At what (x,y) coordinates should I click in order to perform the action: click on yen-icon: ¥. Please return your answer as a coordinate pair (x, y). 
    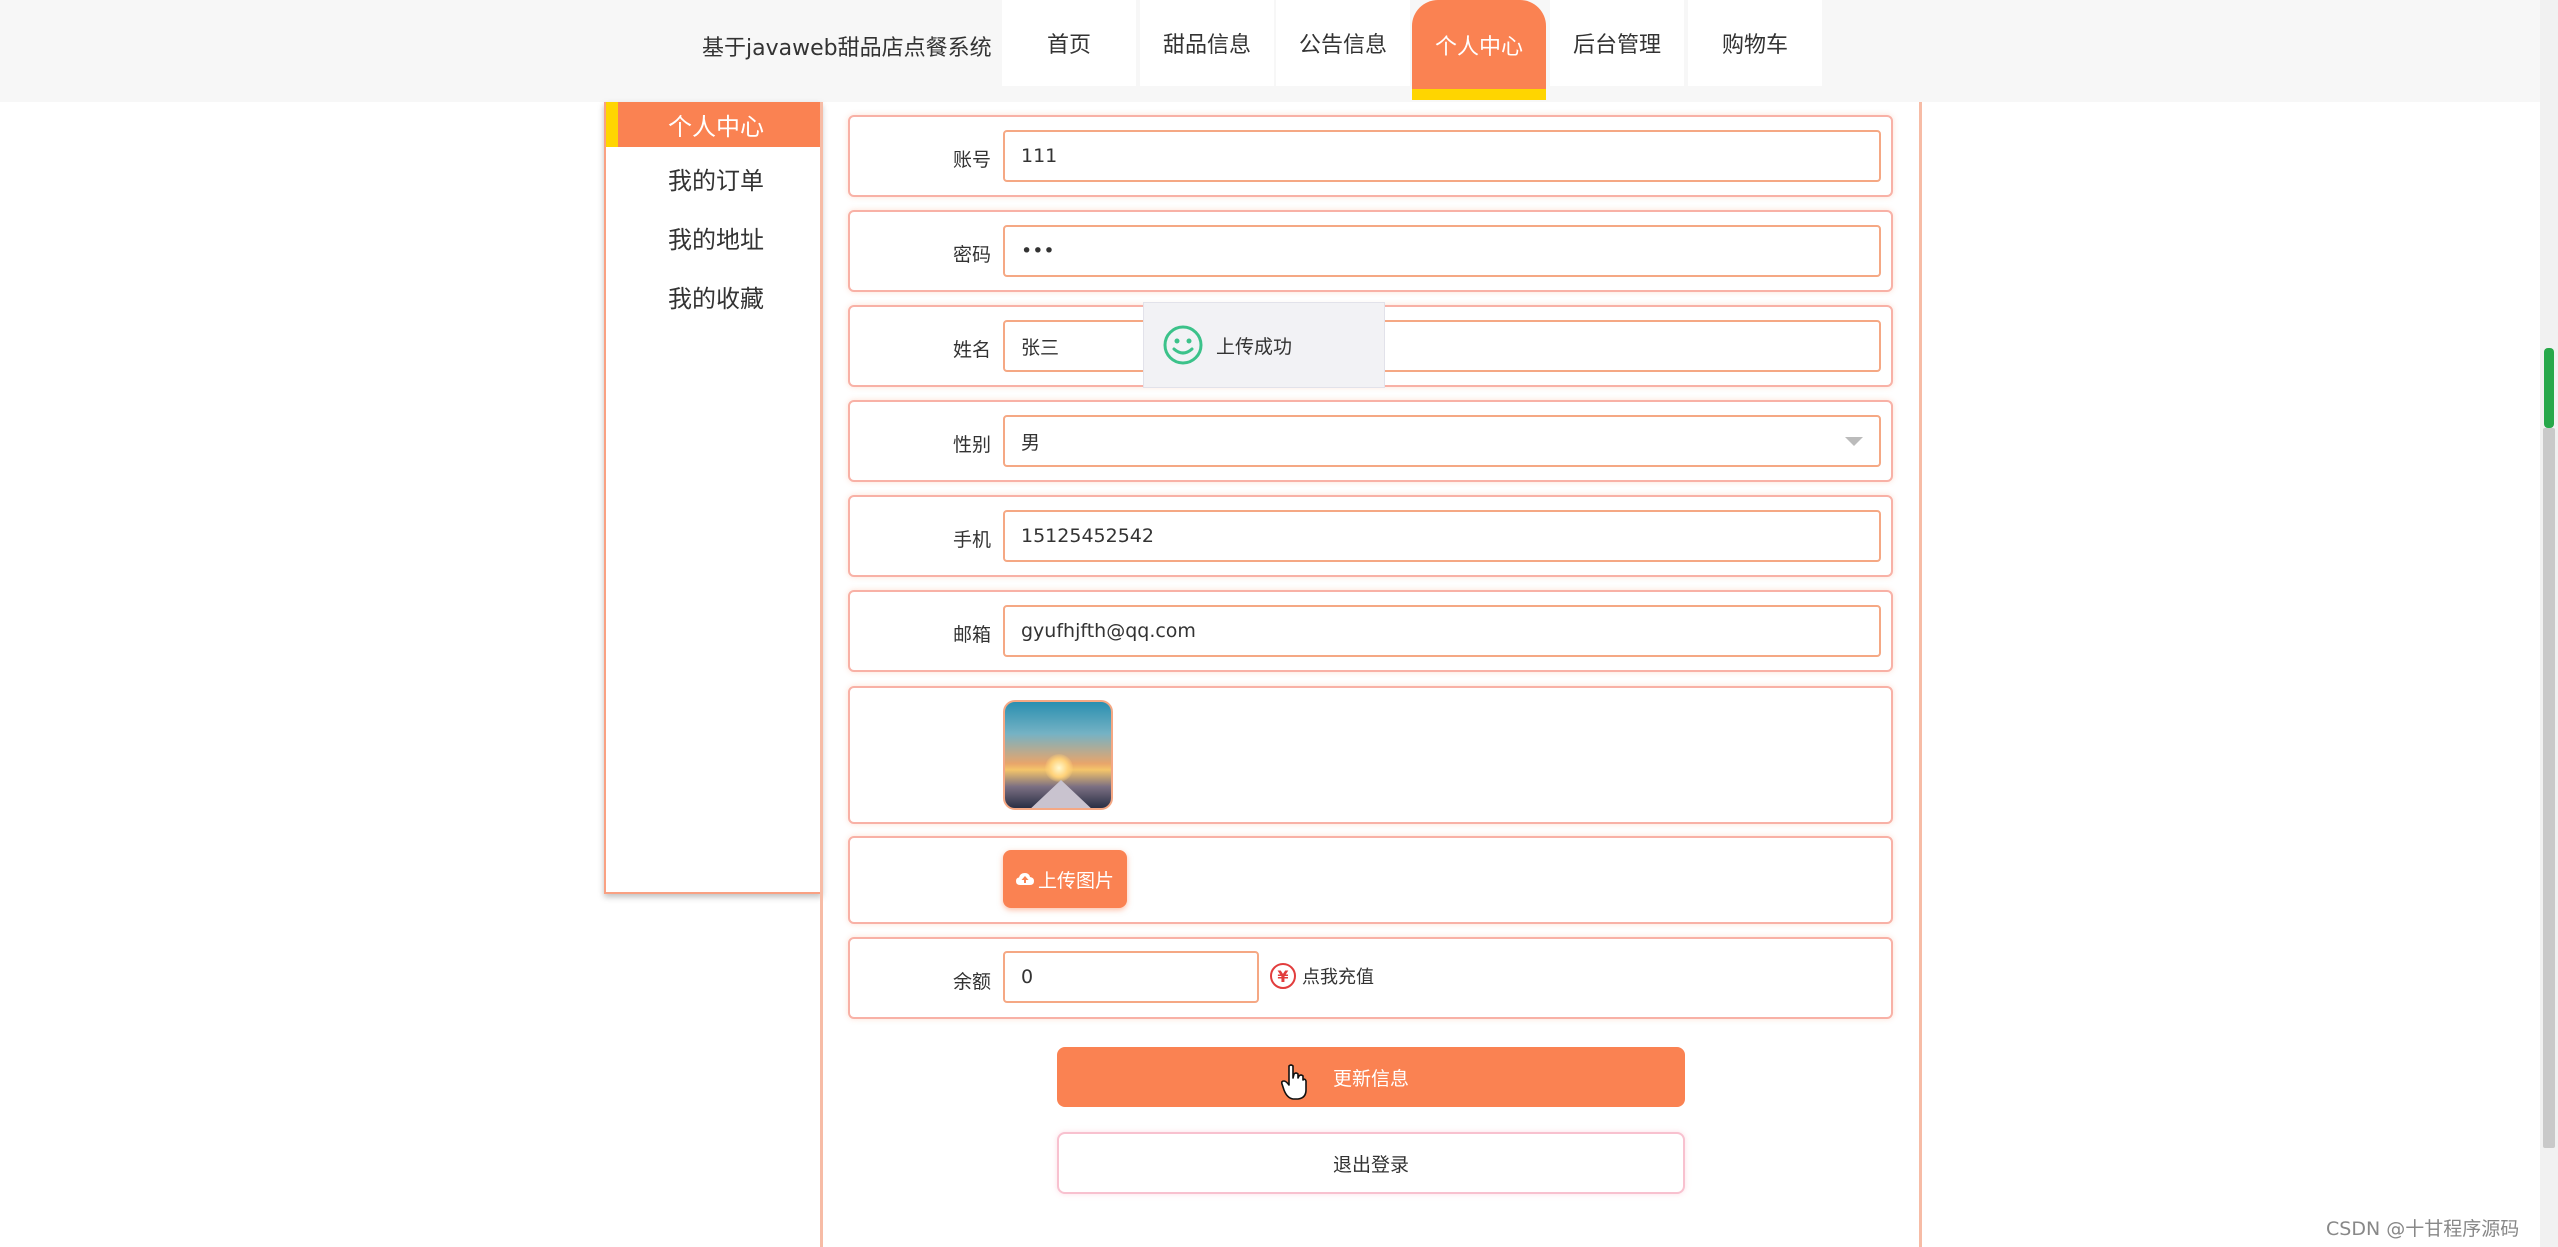
    Looking at the image, I should click on (1283, 976).